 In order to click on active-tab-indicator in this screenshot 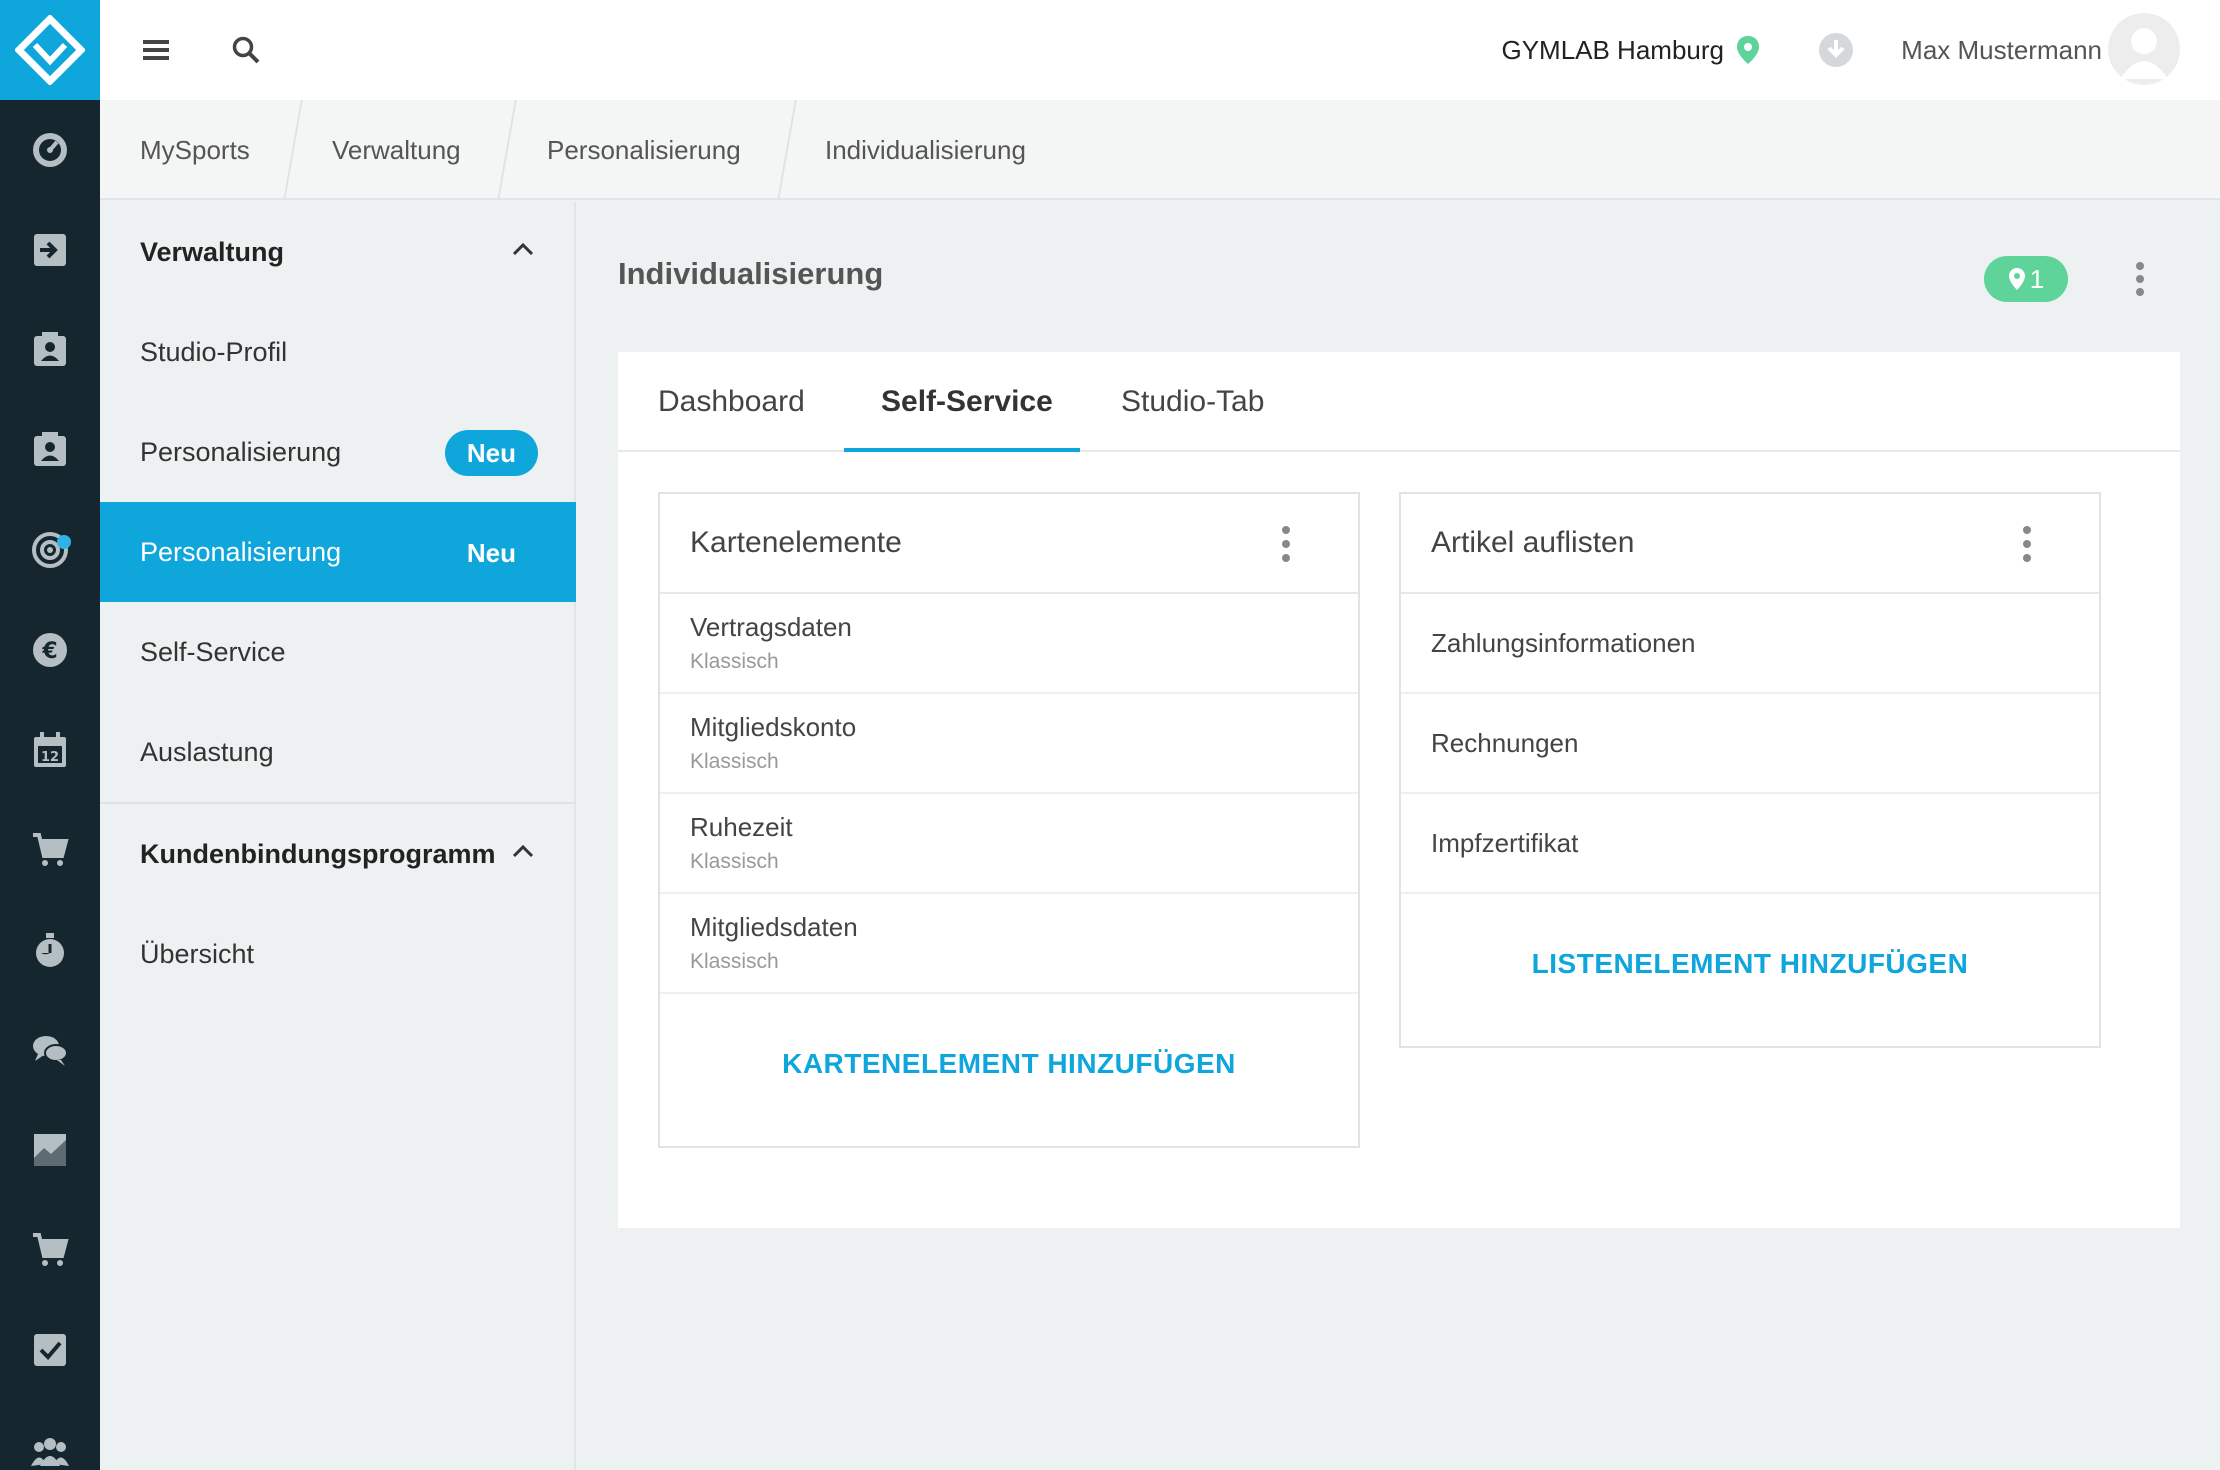, I will do `click(962, 450)`.